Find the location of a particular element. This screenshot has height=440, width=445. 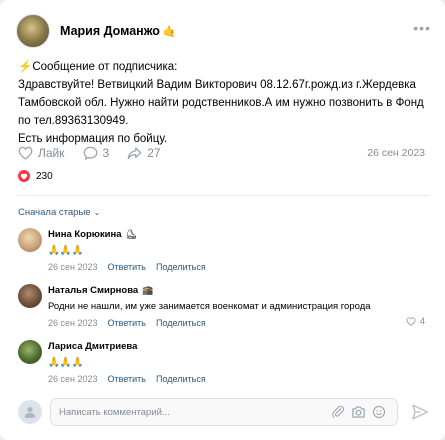

post-line: по тел.89363130949. is located at coordinates (73, 121).